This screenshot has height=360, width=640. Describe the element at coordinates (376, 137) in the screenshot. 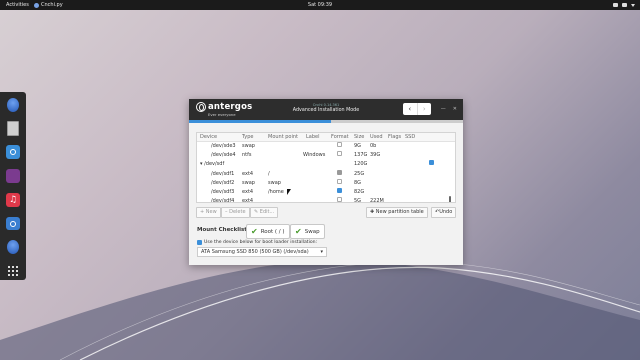

I see `col-used: Used` at that location.